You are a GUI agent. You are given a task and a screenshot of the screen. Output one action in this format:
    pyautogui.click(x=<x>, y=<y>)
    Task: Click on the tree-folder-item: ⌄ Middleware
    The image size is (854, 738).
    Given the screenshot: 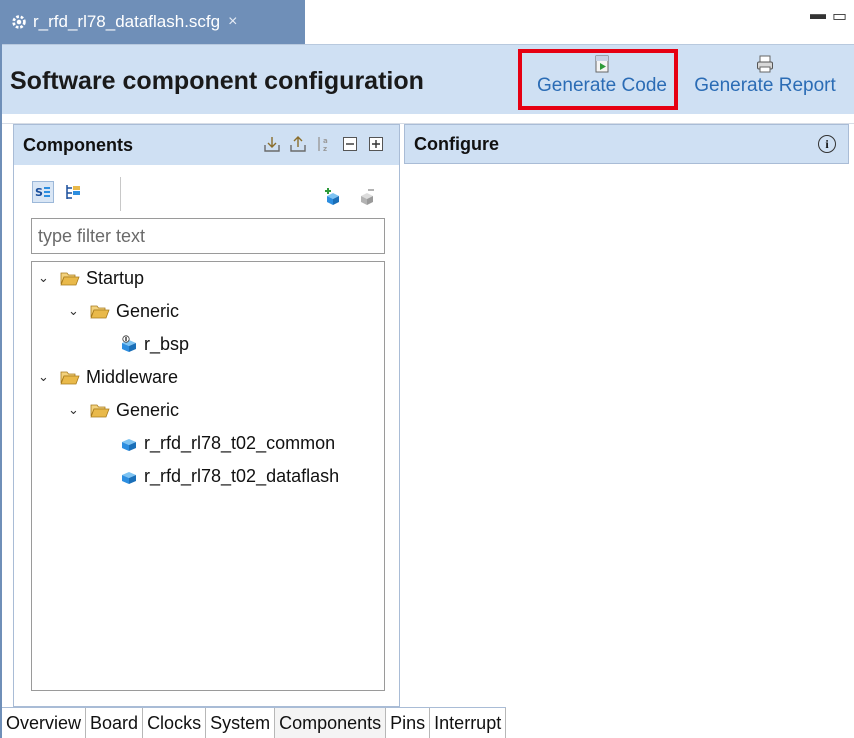 What is the action you would take?
    pyautogui.click(x=108, y=377)
    